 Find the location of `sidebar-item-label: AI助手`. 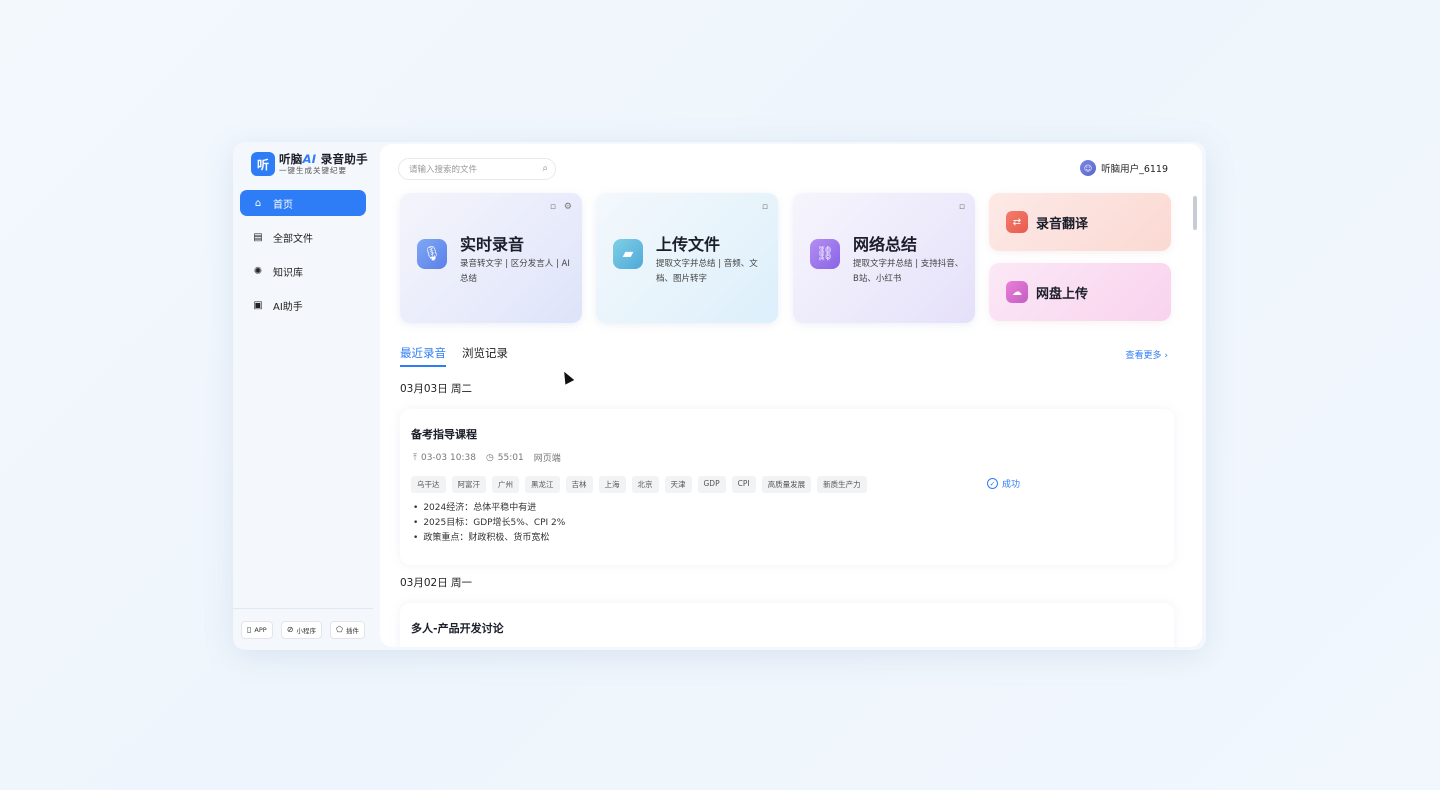

sidebar-item-label: AI助手 is located at coordinates (288, 307).